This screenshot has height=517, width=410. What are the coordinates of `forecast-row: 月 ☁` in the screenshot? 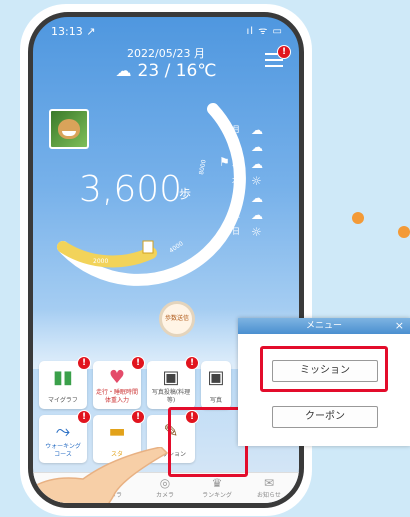 It's located at (257, 129).